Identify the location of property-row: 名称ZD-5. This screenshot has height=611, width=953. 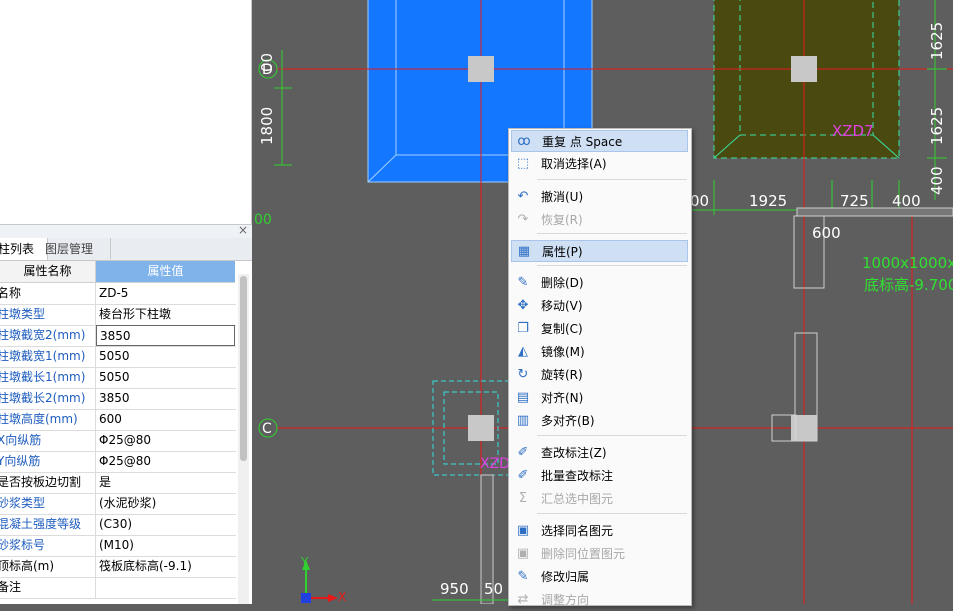
(118, 294).